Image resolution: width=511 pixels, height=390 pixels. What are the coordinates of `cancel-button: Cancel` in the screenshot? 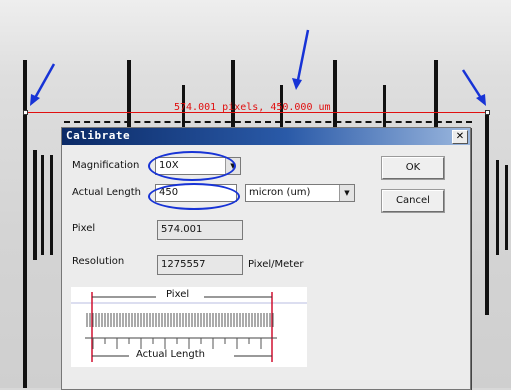 It's located at (413, 201).